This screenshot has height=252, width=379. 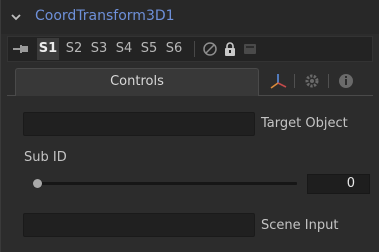 What do you see at coordinates (139, 225) in the screenshot?
I see `scene-input-field` at bounding box center [139, 225].